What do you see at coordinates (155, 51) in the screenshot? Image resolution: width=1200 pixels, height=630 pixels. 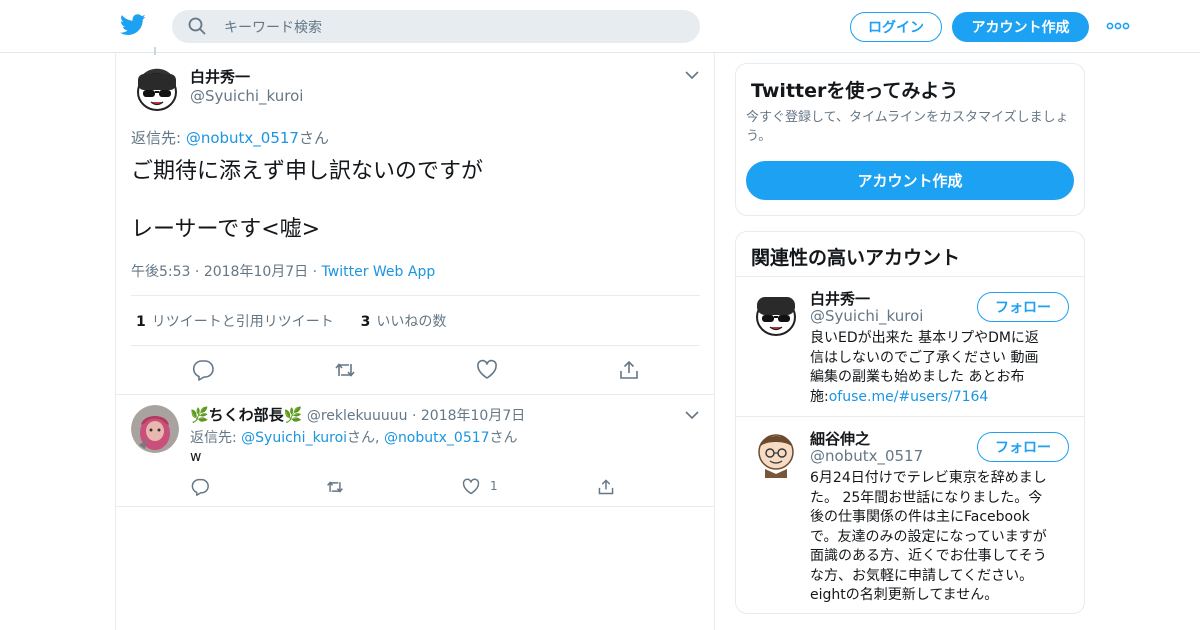 I see `thread-connector` at bounding box center [155, 51].